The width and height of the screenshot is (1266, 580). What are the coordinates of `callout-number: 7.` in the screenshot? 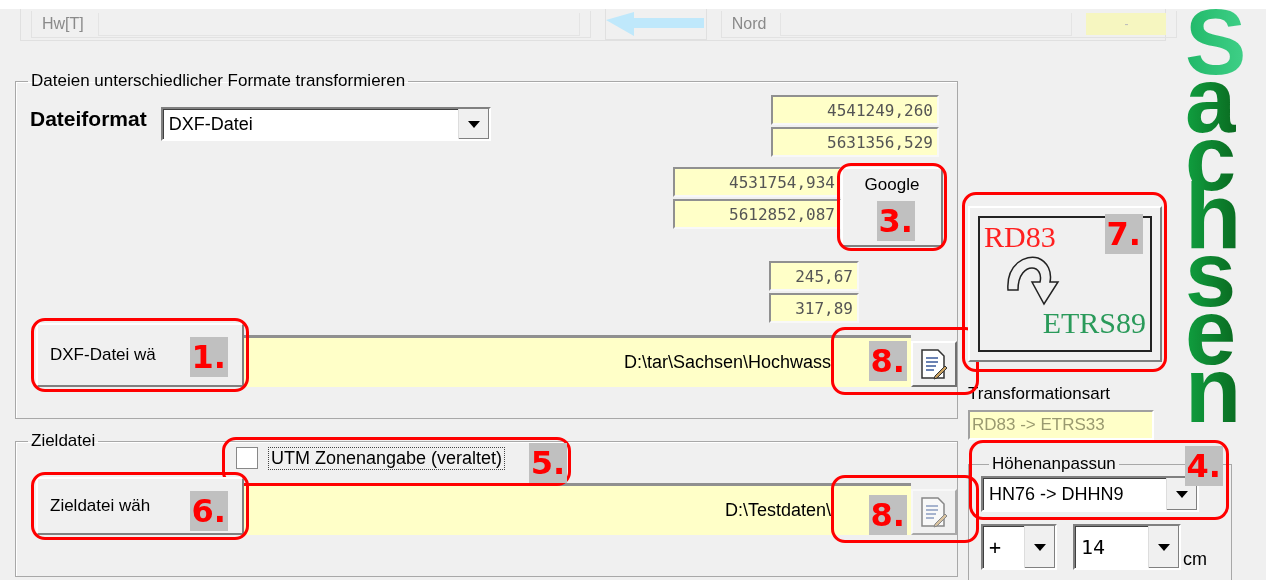 It's located at (1123, 234).